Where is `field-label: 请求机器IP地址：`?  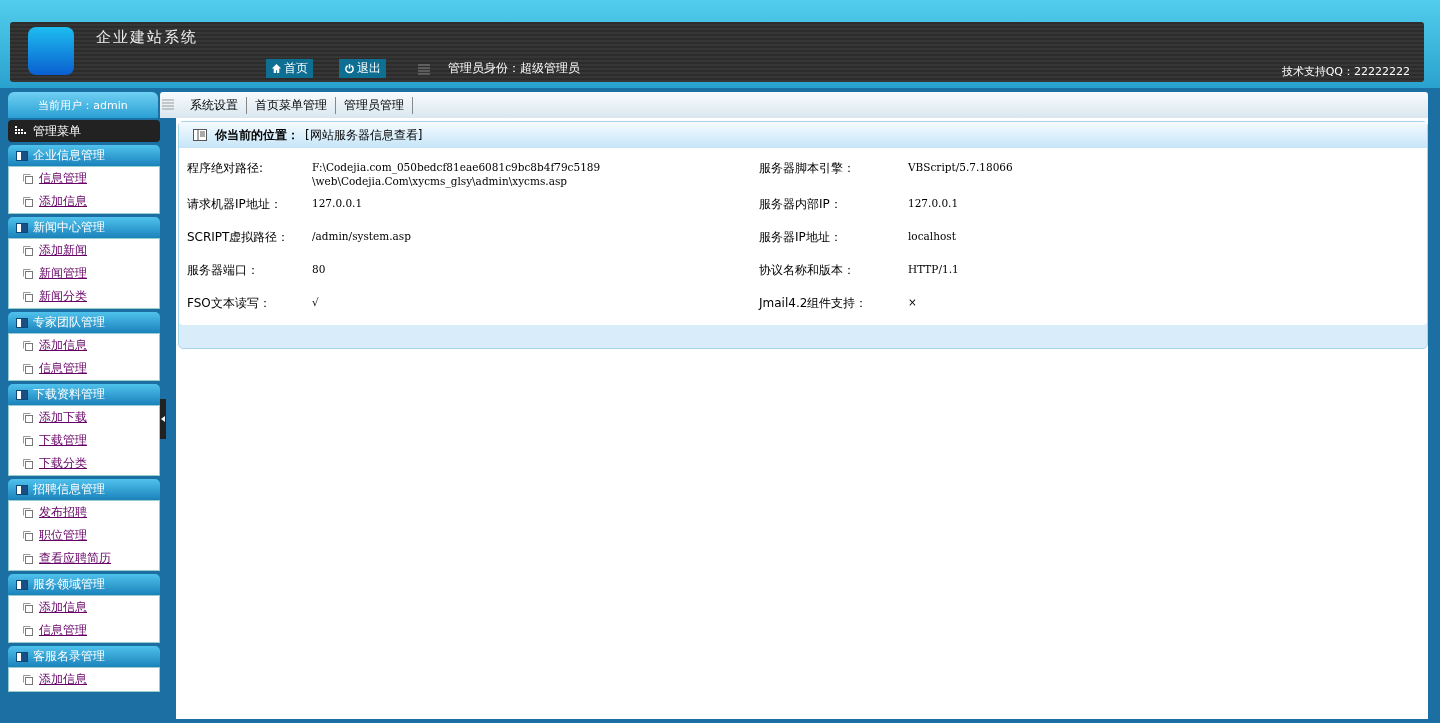 field-label: 请求机器IP地址： is located at coordinates (235, 204).